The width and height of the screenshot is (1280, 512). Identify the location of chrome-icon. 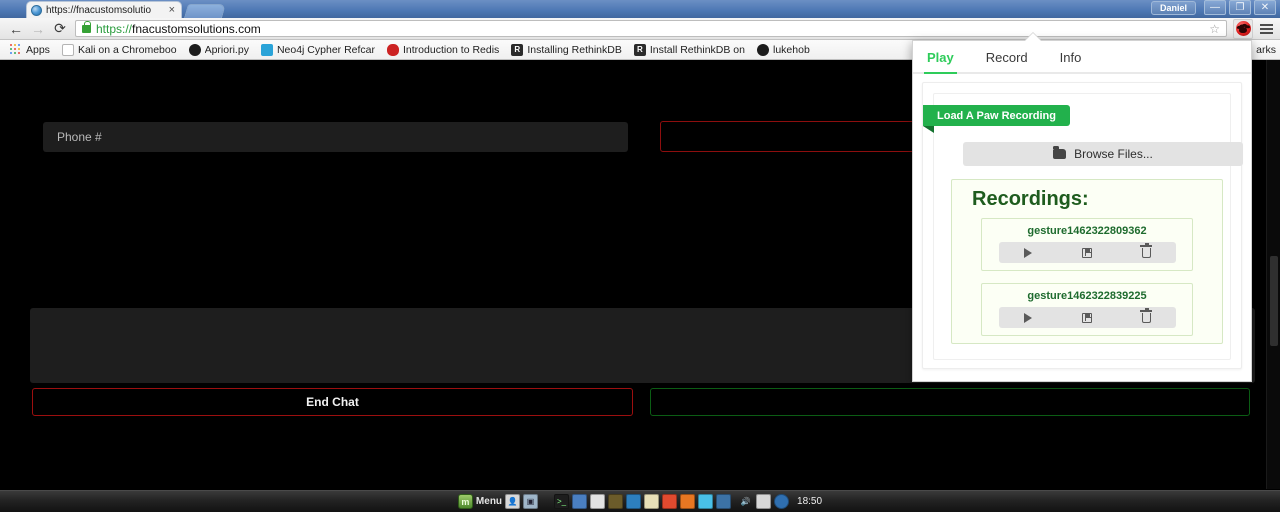
(670, 501).